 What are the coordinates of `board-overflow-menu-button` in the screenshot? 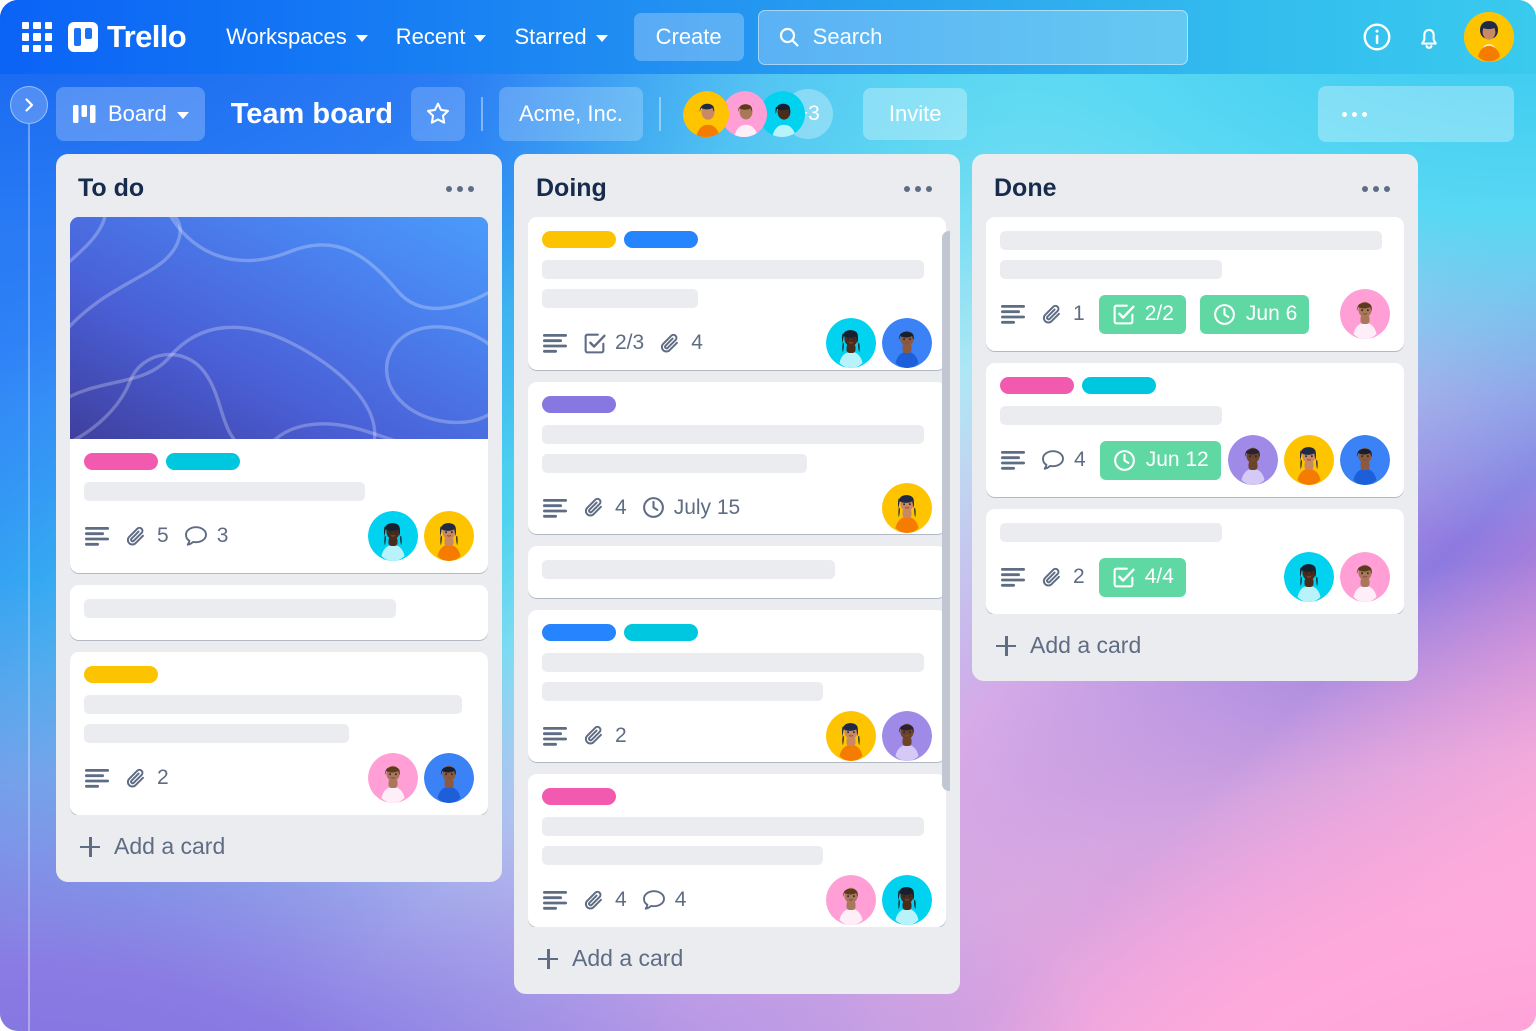 It's located at (1416, 114).